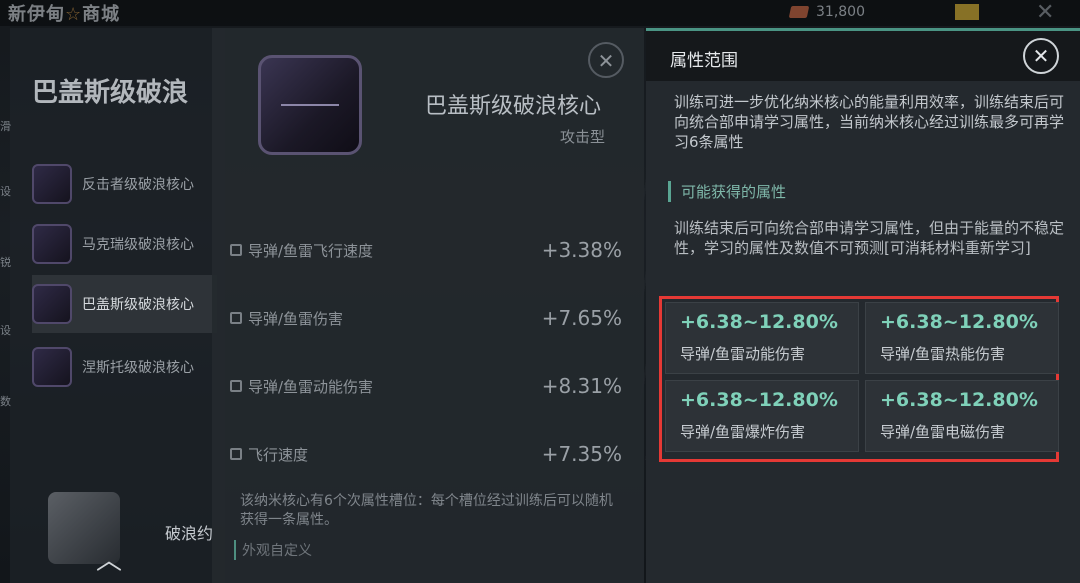 This screenshot has height=583, width=1080. I want to click on list-item-selected: 巴盖斯级破浪核心, so click(124, 304).